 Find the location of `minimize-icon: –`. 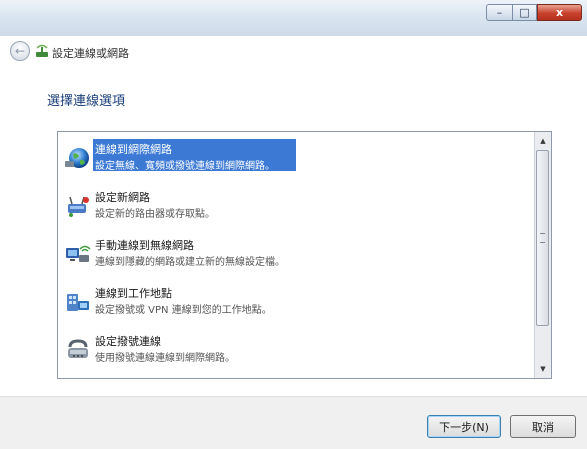

minimize-icon: – is located at coordinates (499, 12).